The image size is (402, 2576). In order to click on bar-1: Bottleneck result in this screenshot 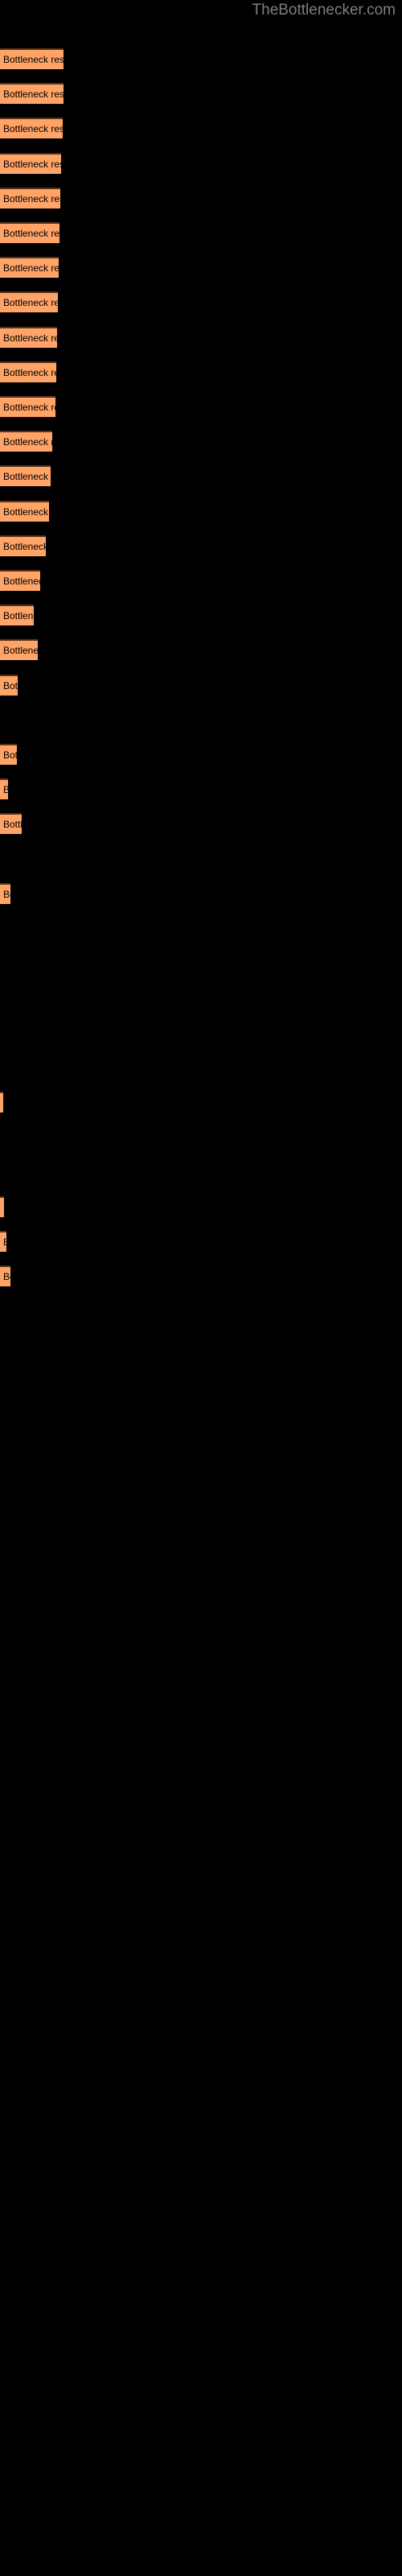, I will do `click(32, 58)`.